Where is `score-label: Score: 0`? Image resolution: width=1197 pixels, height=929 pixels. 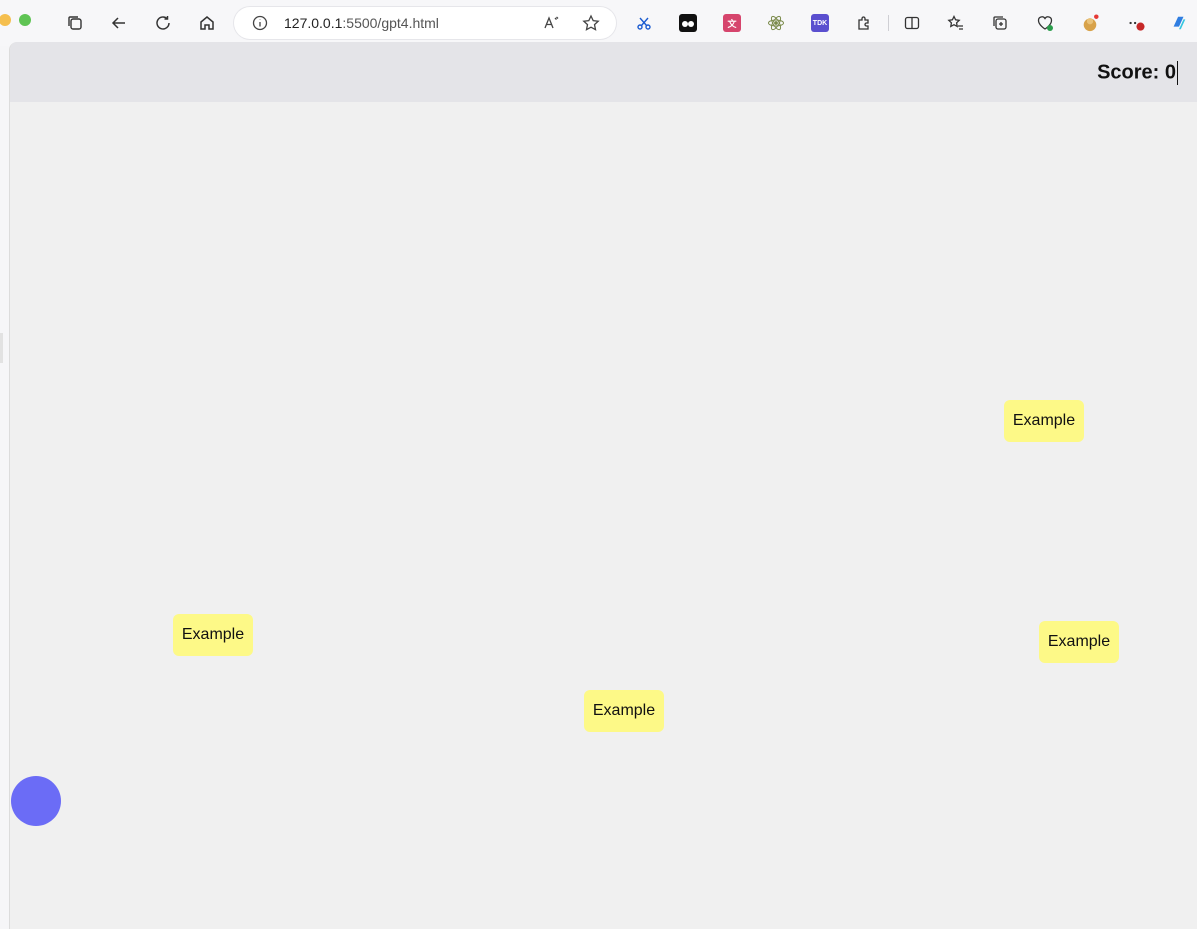
score-label: Score: 0 is located at coordinates (1136, 72).